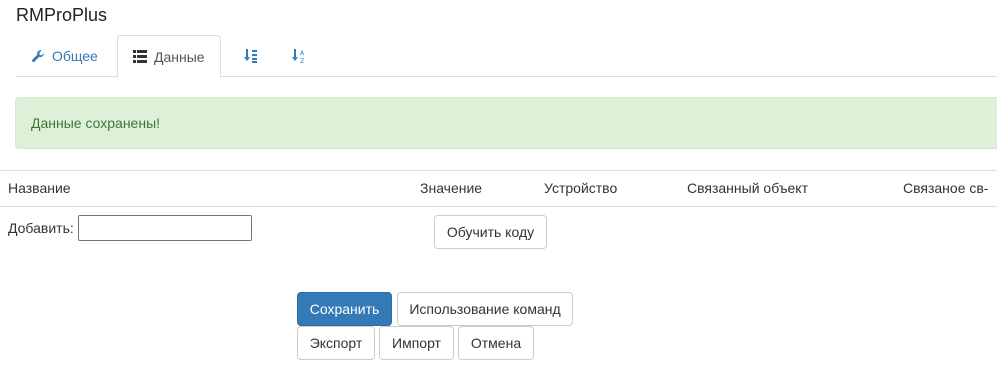 The image size is (997, 386). I want to click on app-title: RMProPlus, so click(62, 15).